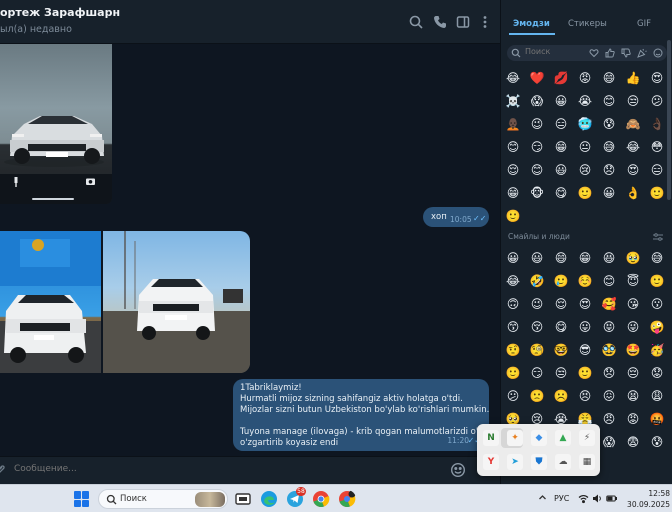  Describe the element at coordinates (583, 498) in the screenshot. I see `wifi-icon` at that location.